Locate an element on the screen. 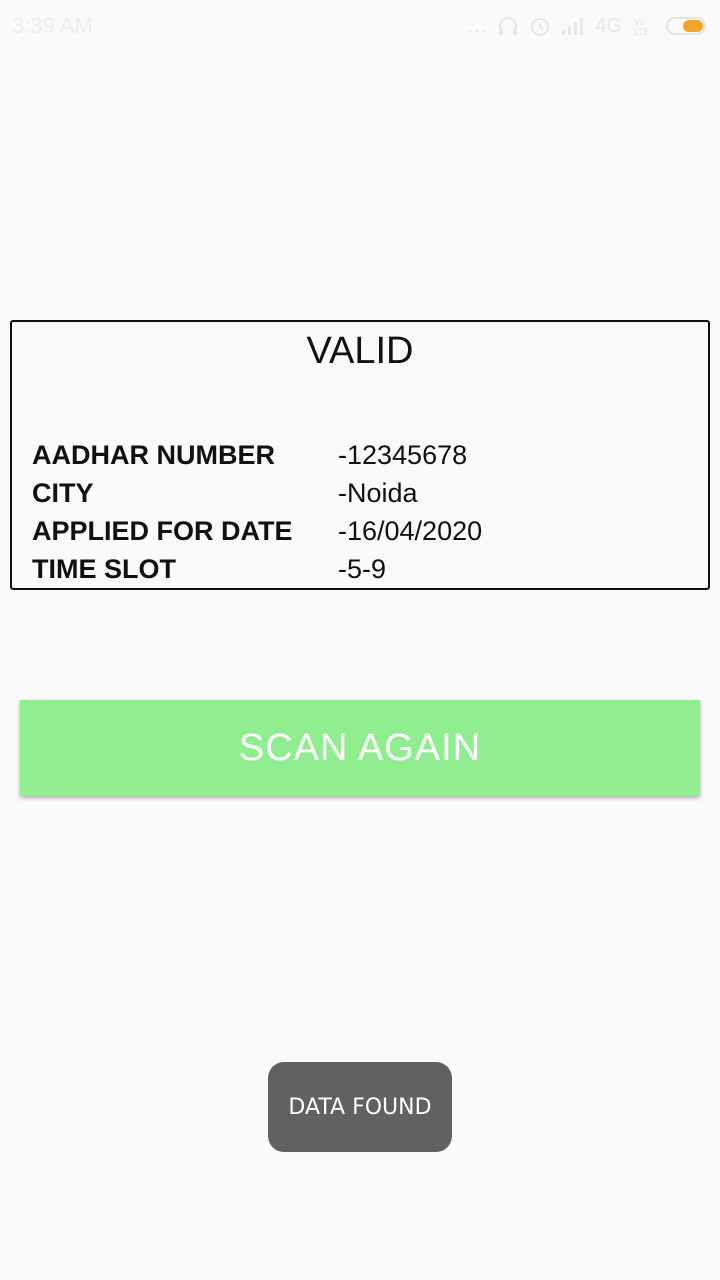 Image resolution: width=720 pixels, height=1280 pixels. volte-icon: Vo LTE is located at coordinates (644, 26).